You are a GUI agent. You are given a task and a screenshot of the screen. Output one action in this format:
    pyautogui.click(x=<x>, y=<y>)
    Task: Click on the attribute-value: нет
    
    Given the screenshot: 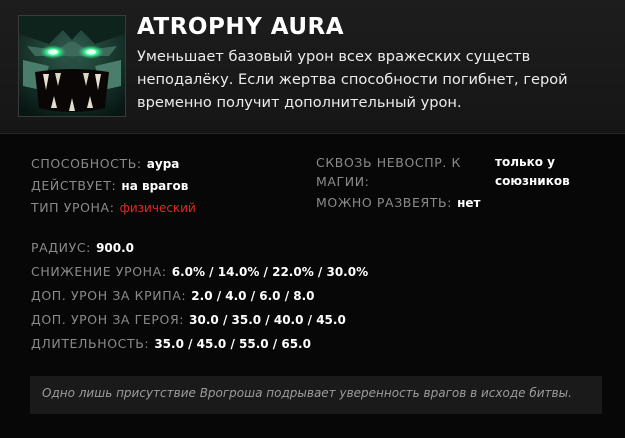 What is the action you would take?
    pyautogui.click(x=469, y=203)
    